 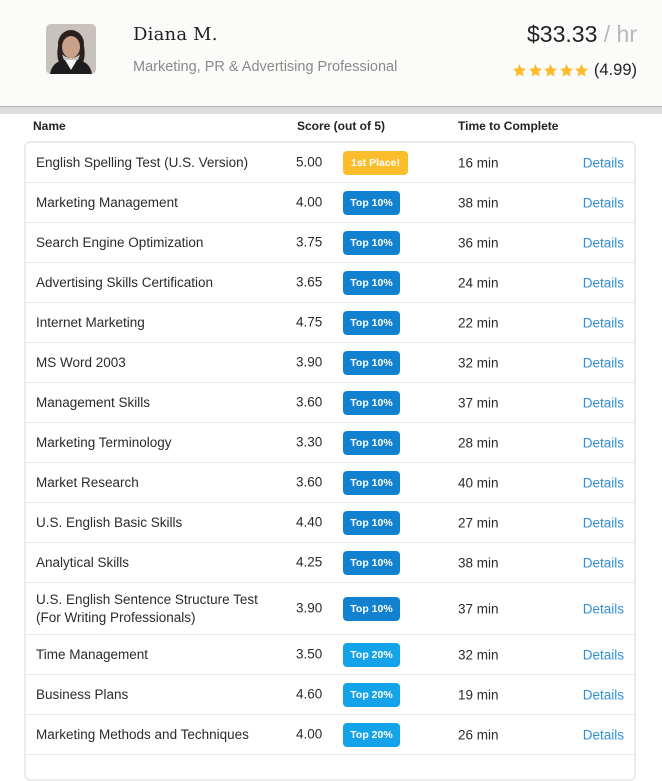 What do you see at coordinates (109, 522) in the screenshot?
I see `test-name: U.S. English Basic Skills` at bounding box center [109, 522].